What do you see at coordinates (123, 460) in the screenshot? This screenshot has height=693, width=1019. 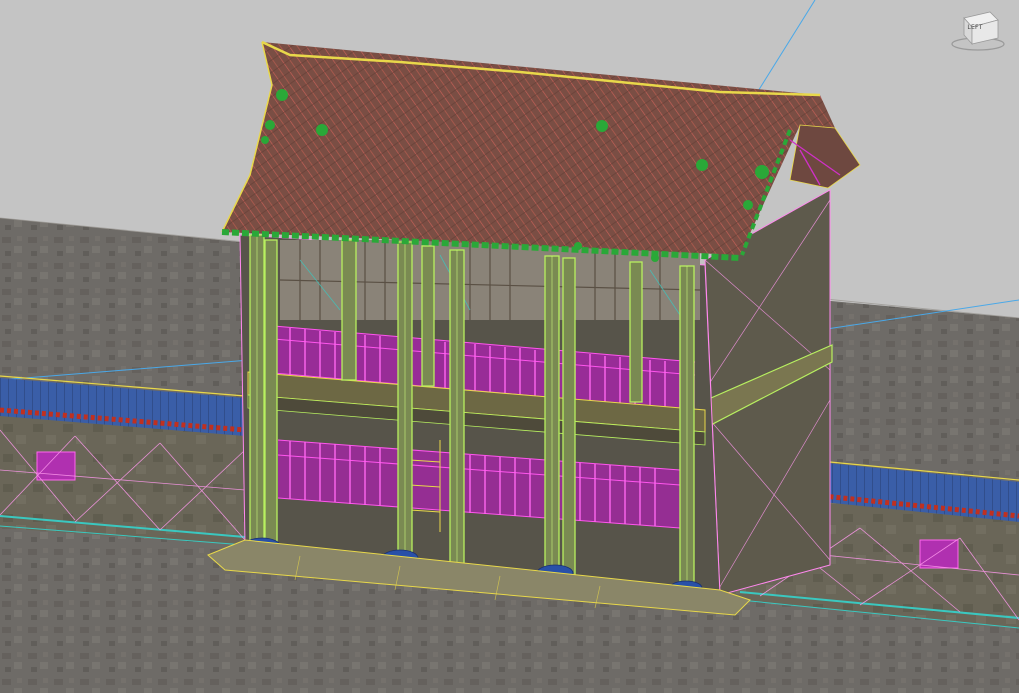 I see `left-wall` at bounding box center [123, 460].